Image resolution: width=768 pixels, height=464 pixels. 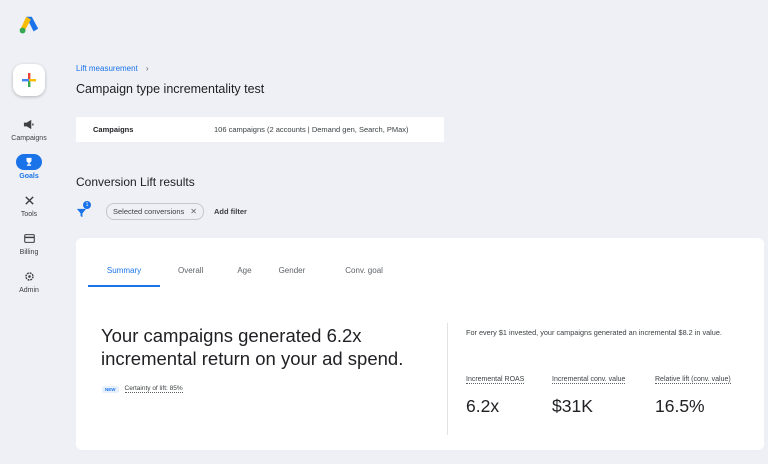 What do you see at coordinates (693, 392) in the screenshot?
I see `metric-relative-lift: Relative lift (conv. value) 16.5%` at bounding box center [693, 392].